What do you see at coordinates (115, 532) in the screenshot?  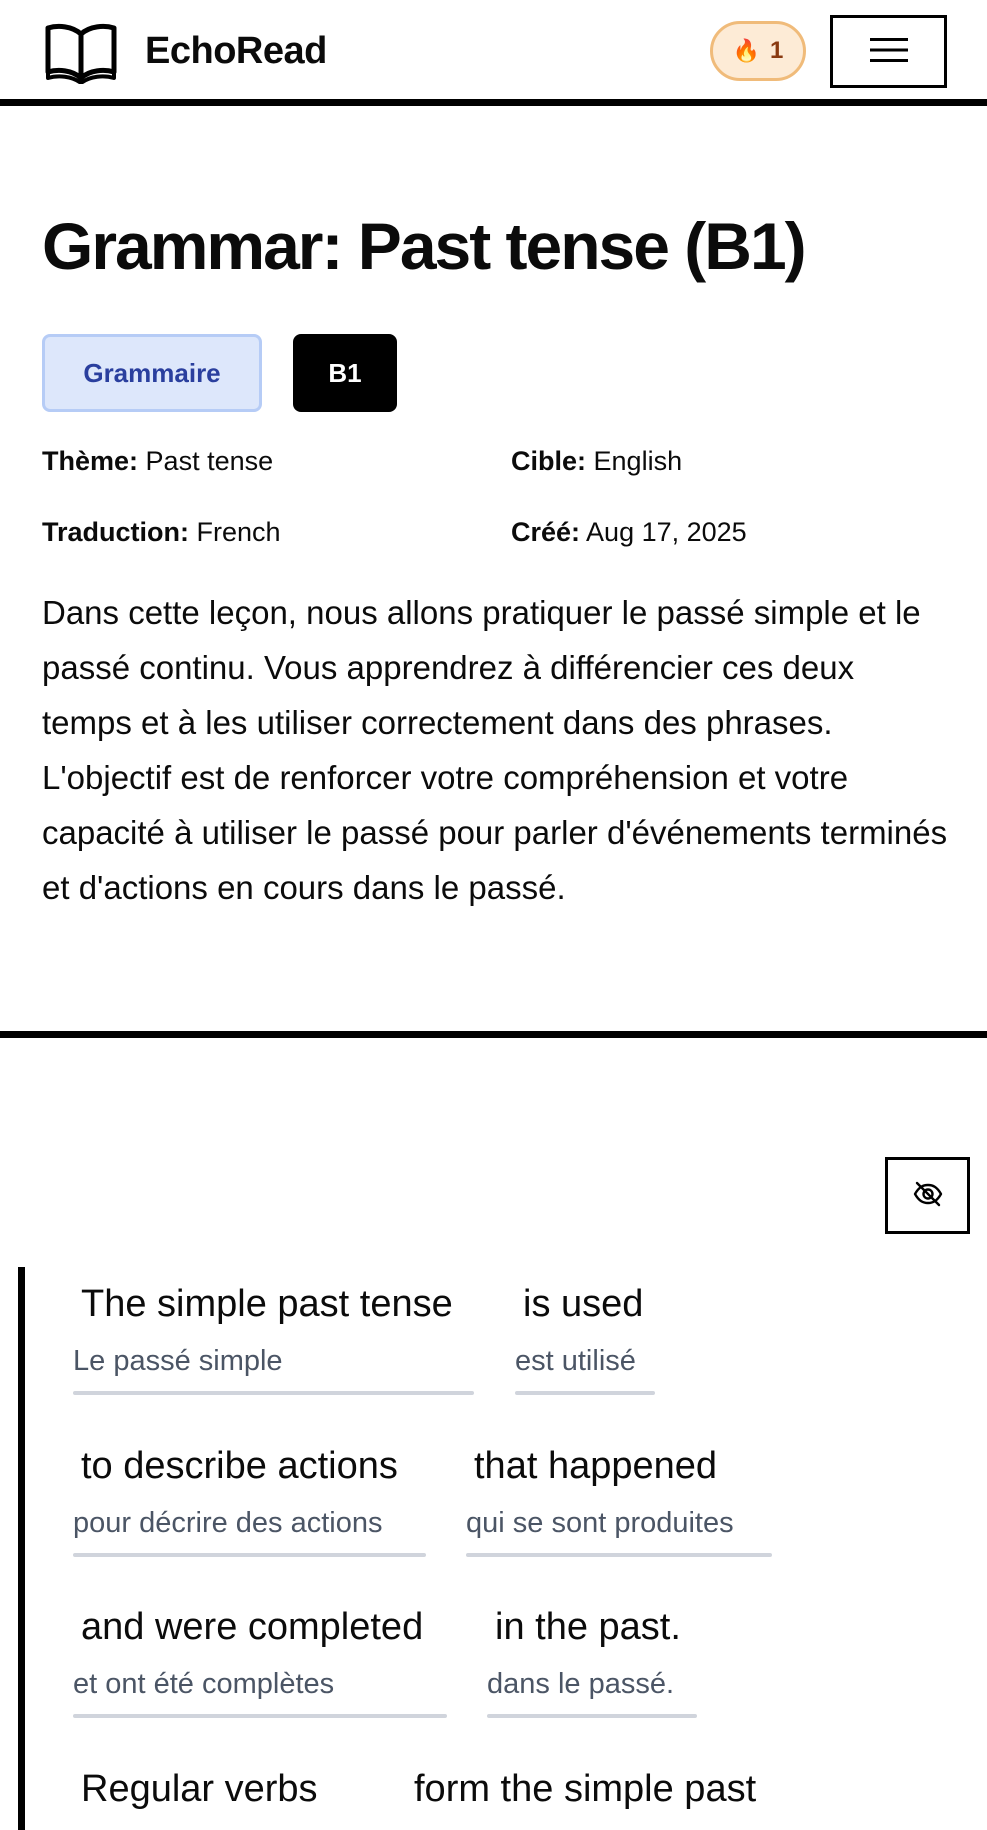 I see `meta-translation-label: Traduction:` at bounding box center [115, 532].